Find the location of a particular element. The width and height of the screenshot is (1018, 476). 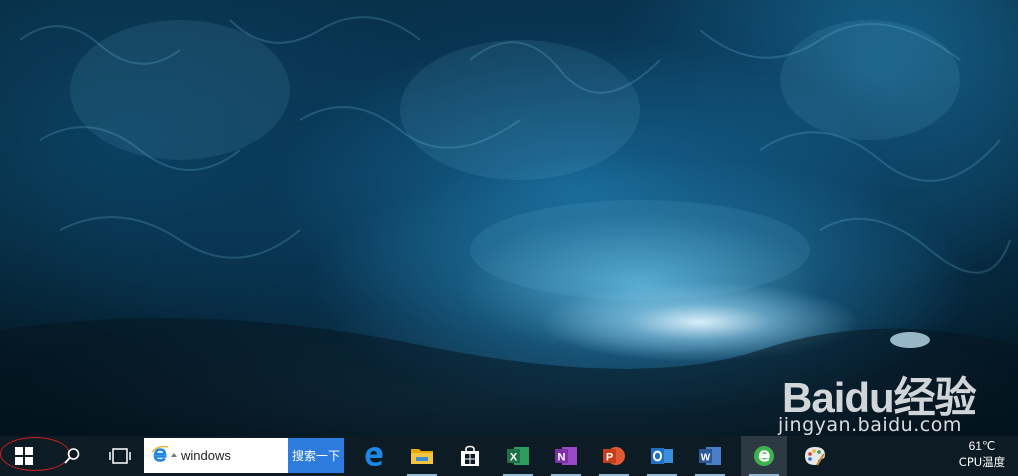

taskbar-app-store is located at coordinates (470, 456).